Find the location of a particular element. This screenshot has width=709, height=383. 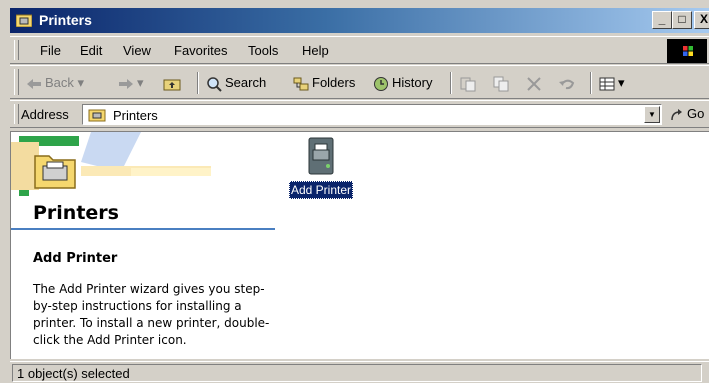

windows-flag-icon is located at coordinates (688, 51).